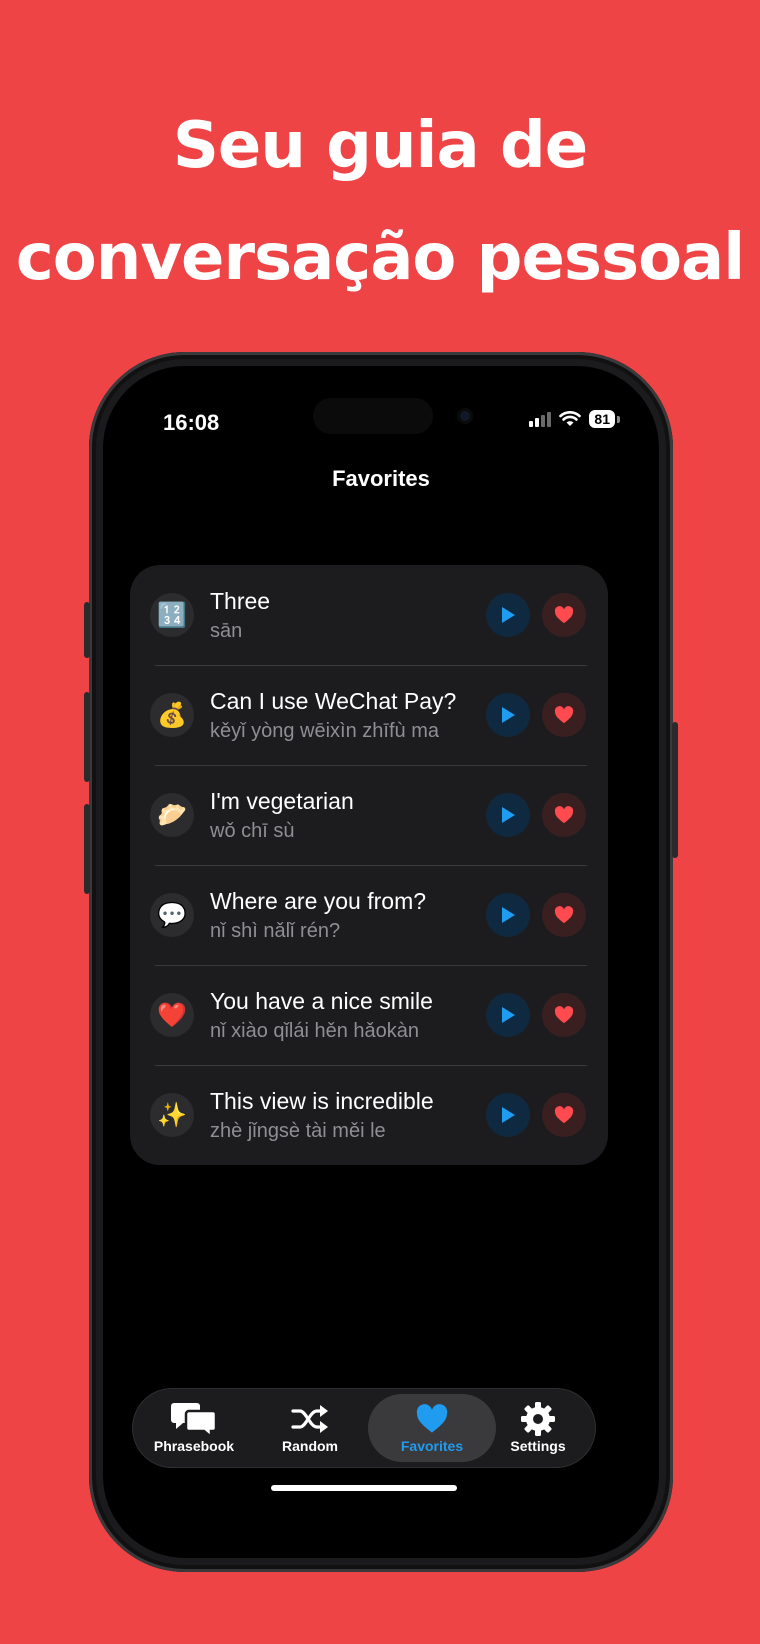  I want to click on phrase-pinyin: nǐ xiào qǐlái hěn hǎokàn, so click(315, 1031).